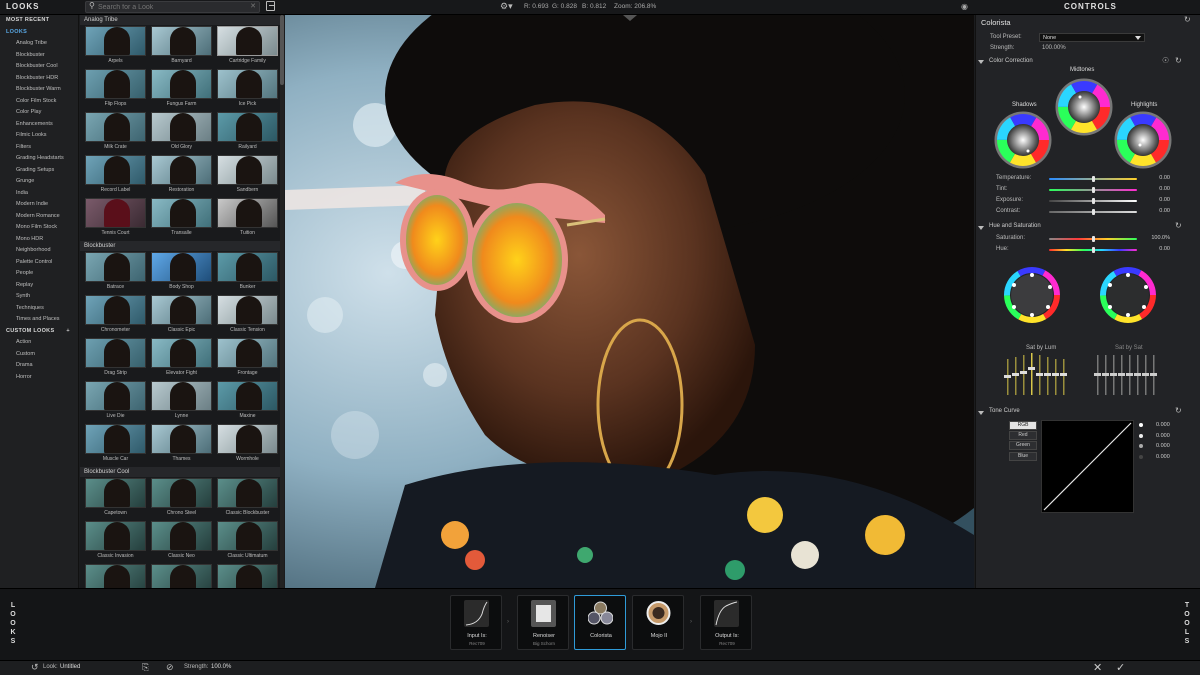  What do you see at coordinates (181, 542) in the screenshot?
I see `look-thumbnail: Classic Neo` at bounding box center [181, 542].